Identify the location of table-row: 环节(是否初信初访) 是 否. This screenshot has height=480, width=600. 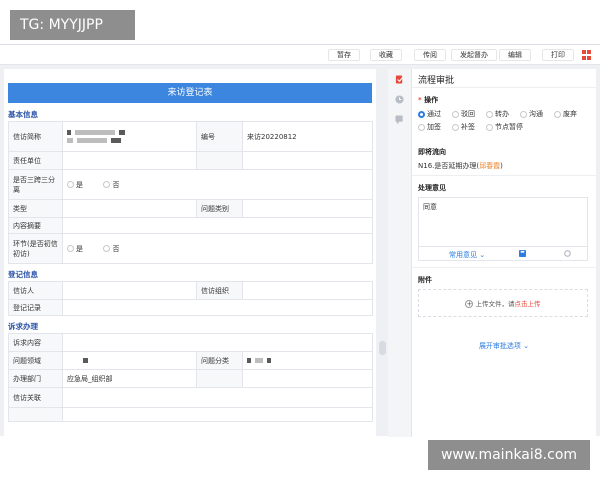
(190, 248).